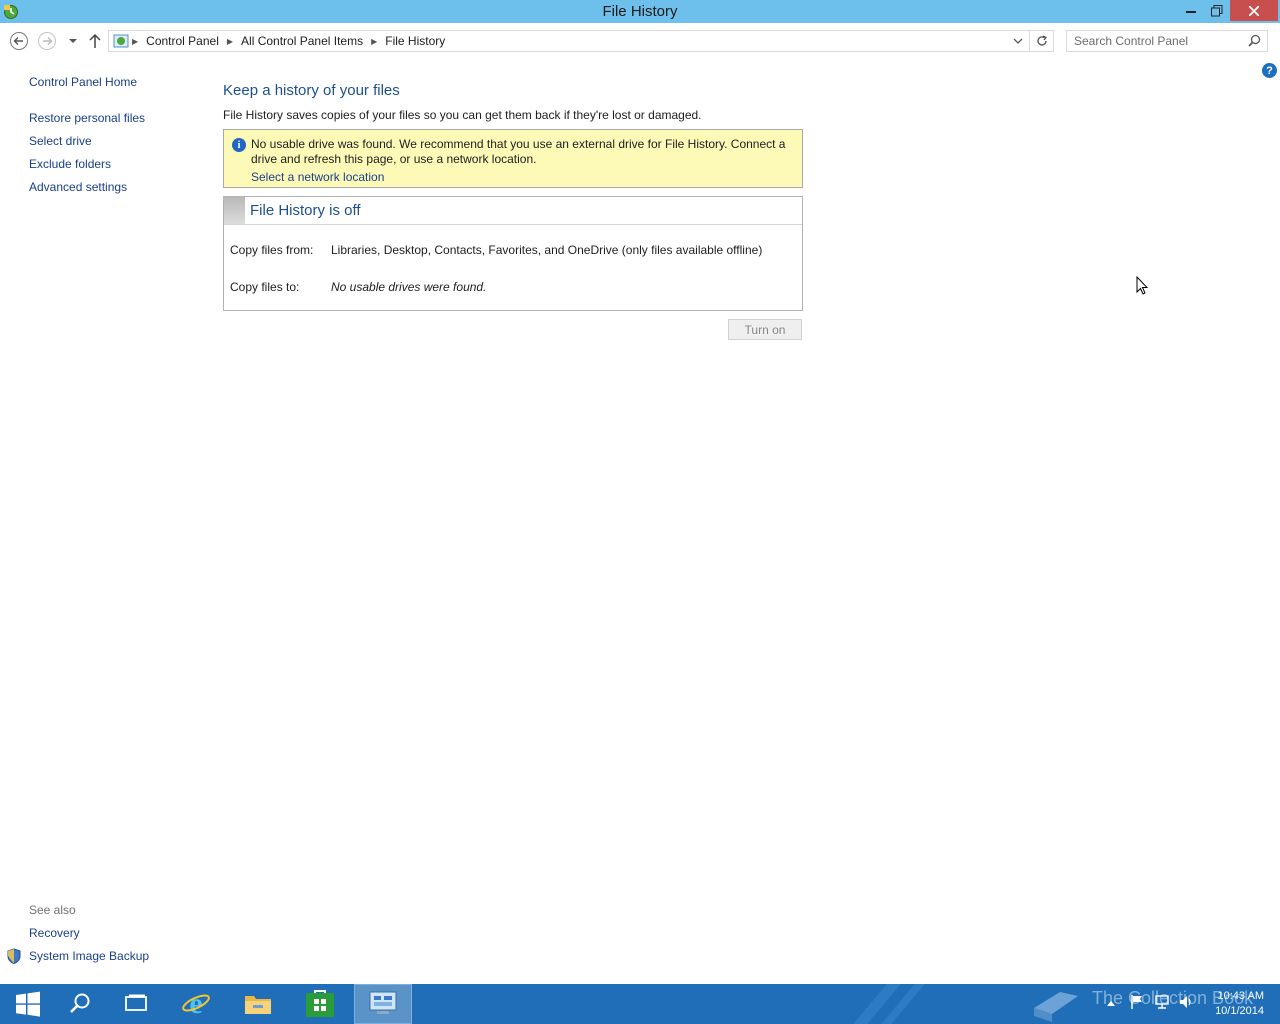  I want to click on system-clock: 10:43 AM 10/1/2014, so click(1231, 1004).